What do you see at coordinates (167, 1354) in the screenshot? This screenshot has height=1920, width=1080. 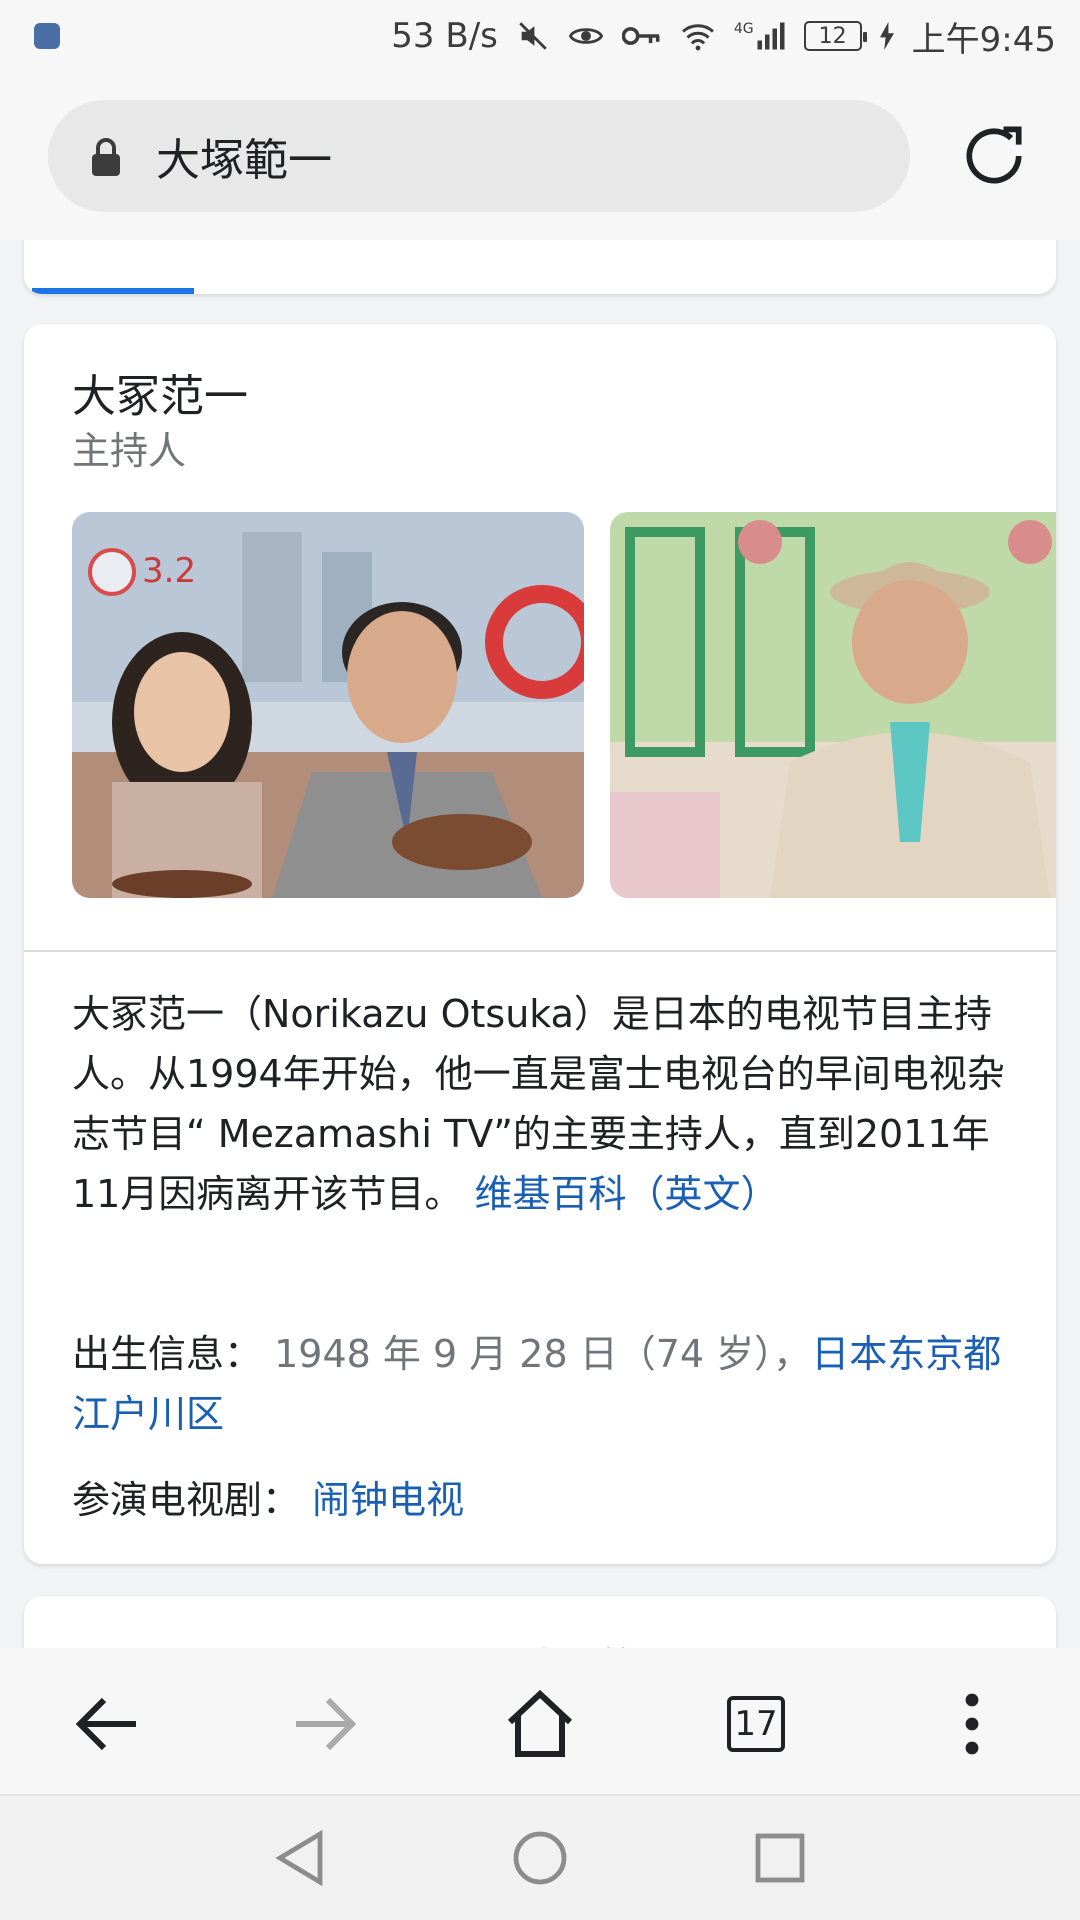 I see `born-label: 出生信息：` at bounding box center [167, 1354].